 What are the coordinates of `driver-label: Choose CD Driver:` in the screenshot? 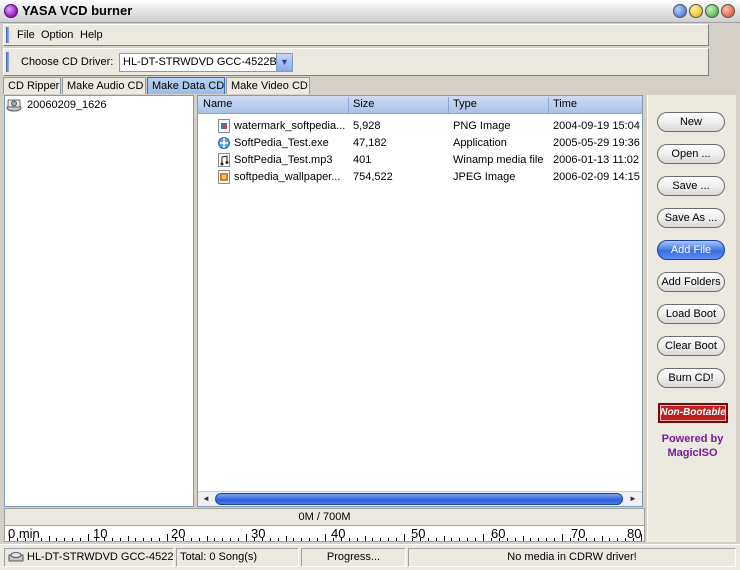 It's located at (67, 62).